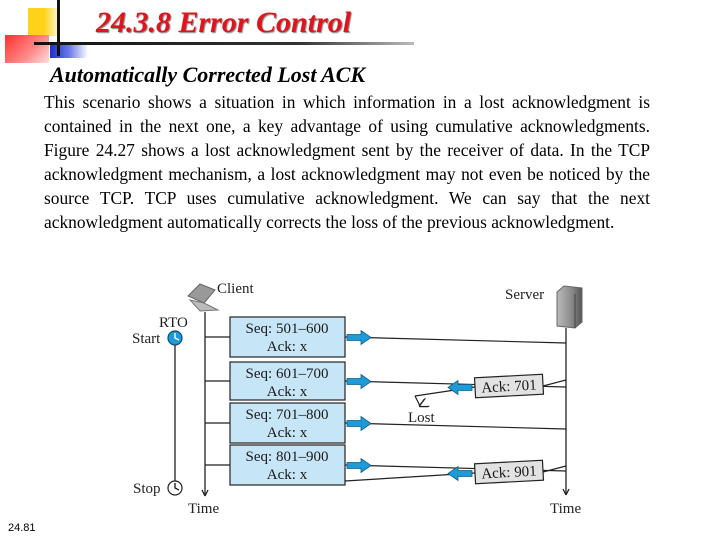 Image resolution: width=720 pixels, height=540 pixels. I want to click on segment-seq-label: Seq: 701–800, so click(287, 415).